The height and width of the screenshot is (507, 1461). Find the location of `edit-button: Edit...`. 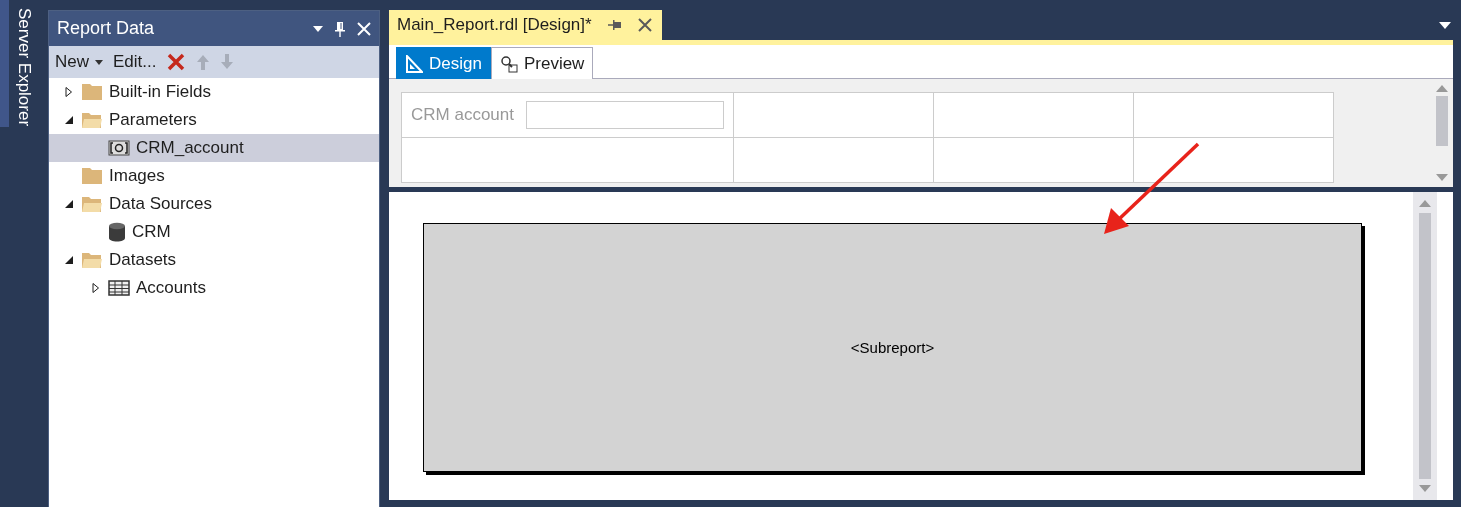

edit-button: Edit... is located at coordinates (135, 62).